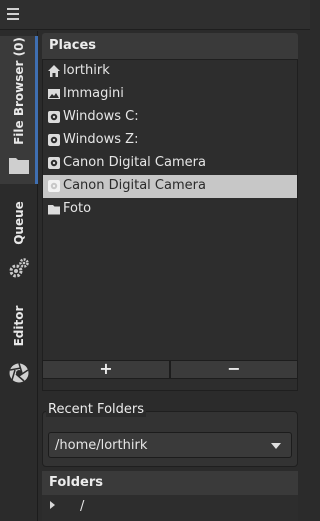  What do you see at coordinates (54, 94) in the screenshot?
I see `image-icon` at bounding box center [54, 94].